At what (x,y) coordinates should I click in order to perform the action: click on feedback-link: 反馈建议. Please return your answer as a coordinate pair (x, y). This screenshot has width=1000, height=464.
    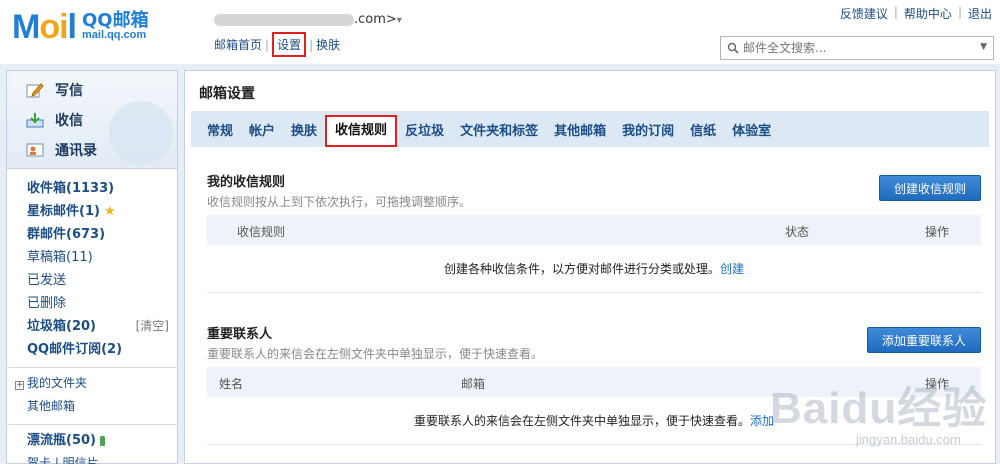
    Looking at the image, I should click on (864, 13).